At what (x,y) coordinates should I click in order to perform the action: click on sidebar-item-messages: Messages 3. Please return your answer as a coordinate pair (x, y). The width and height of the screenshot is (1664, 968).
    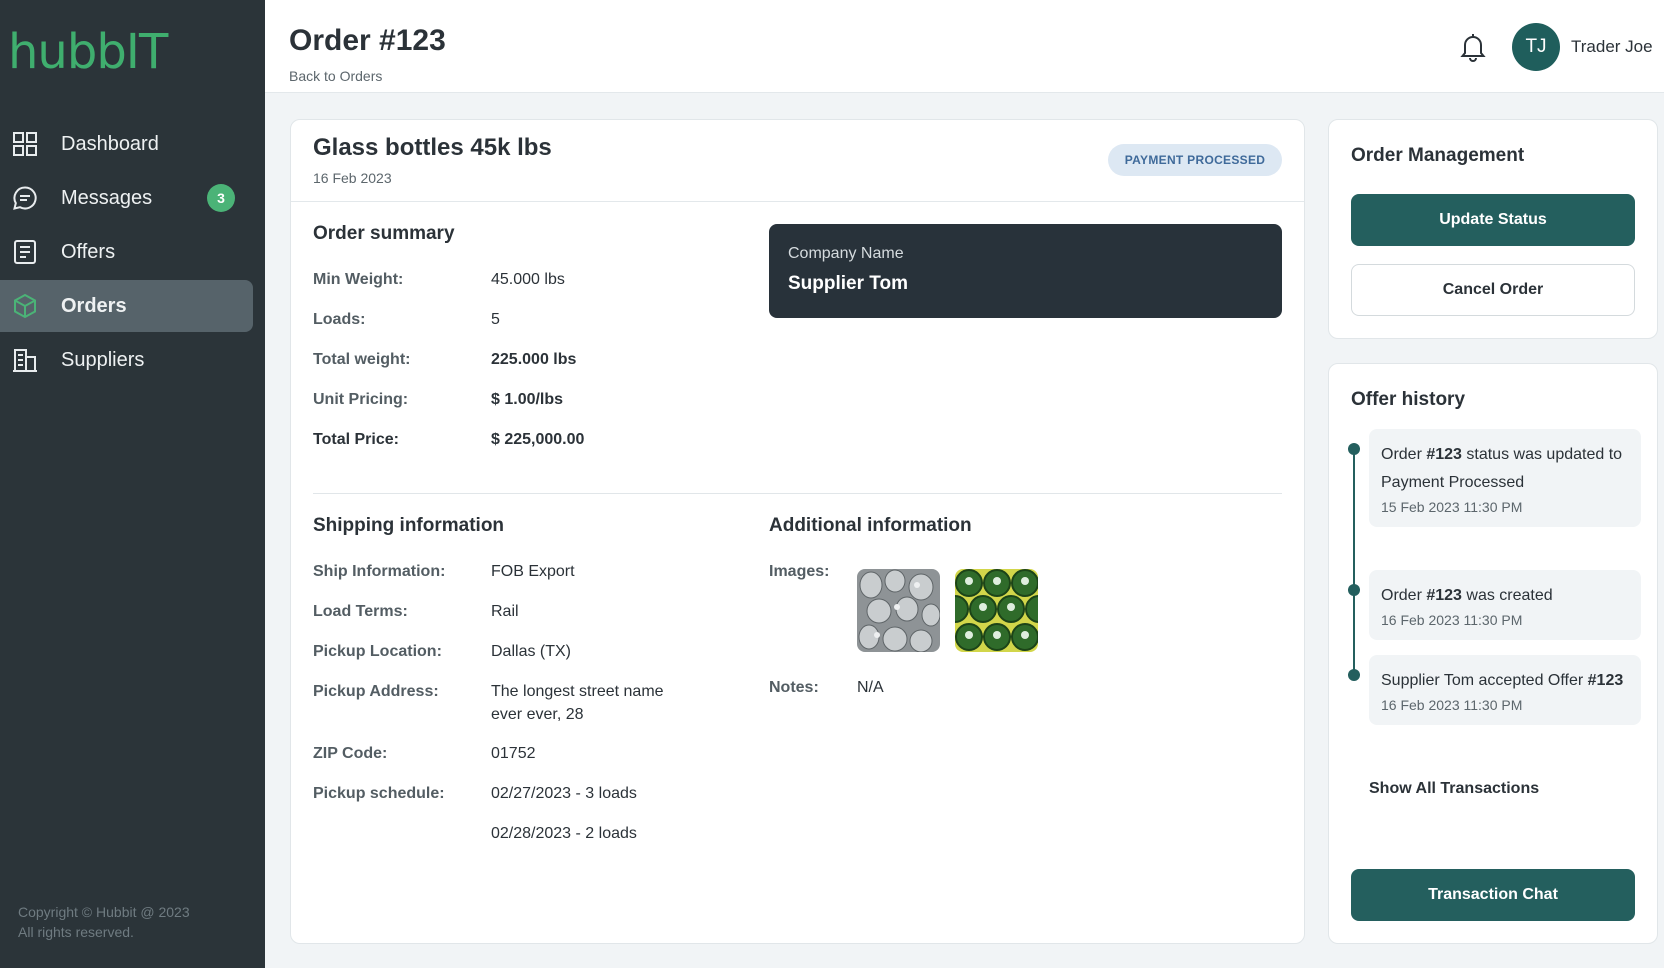
    Looking at the image, I should click on (126, 198).